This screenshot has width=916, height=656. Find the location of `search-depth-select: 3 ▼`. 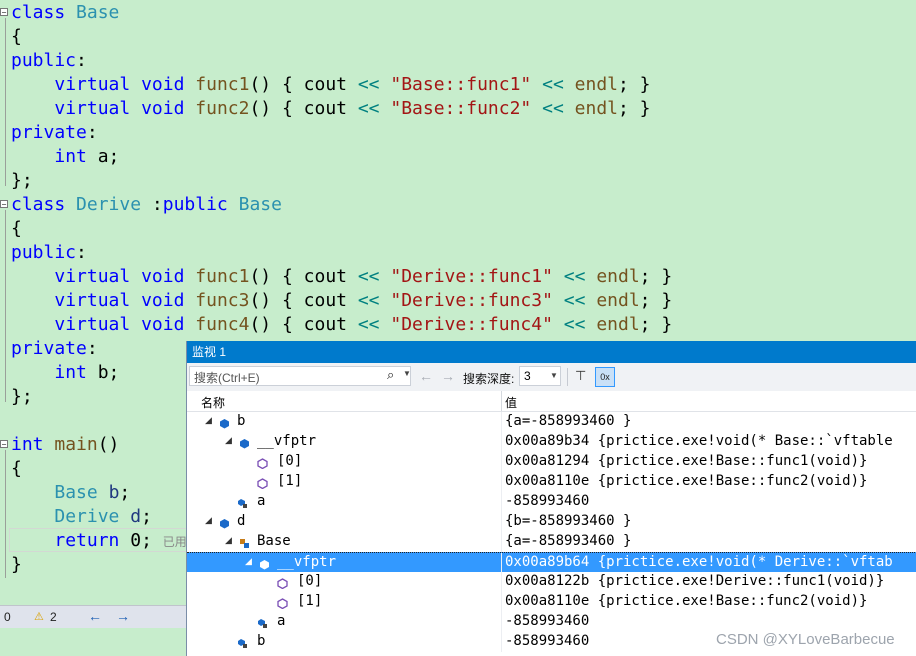

search-depth-select: 3 ▼ is located at coordinates (540, 376).